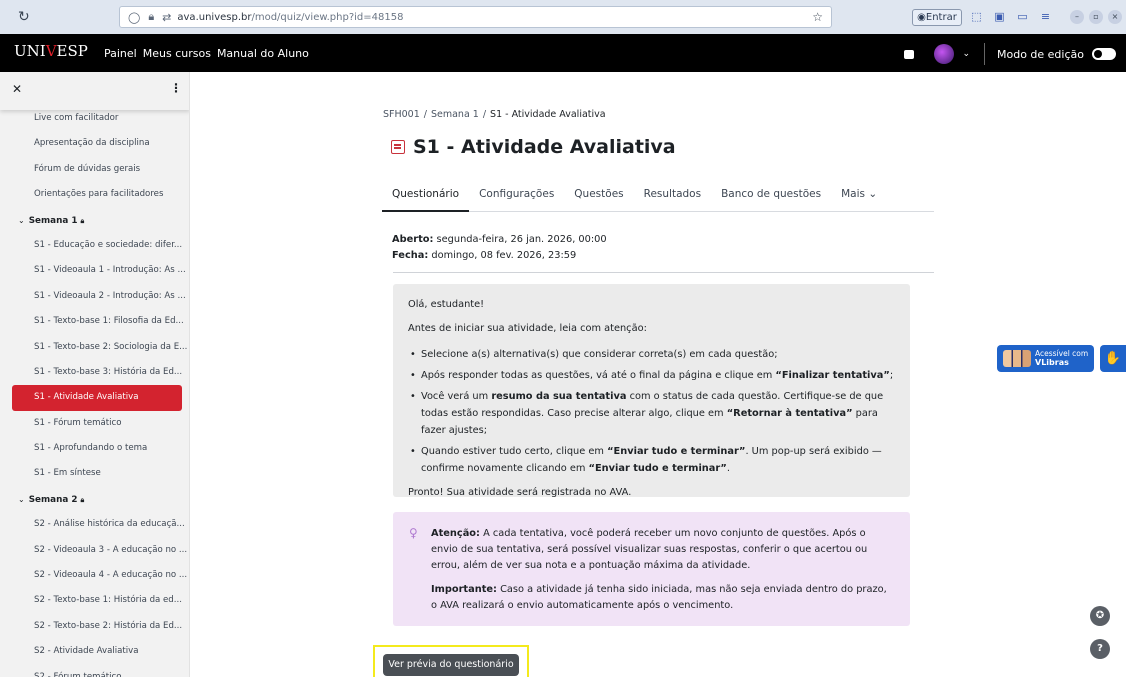  I want to click on sidebar-item: Apresentação da disciplina, so click(94, 143).